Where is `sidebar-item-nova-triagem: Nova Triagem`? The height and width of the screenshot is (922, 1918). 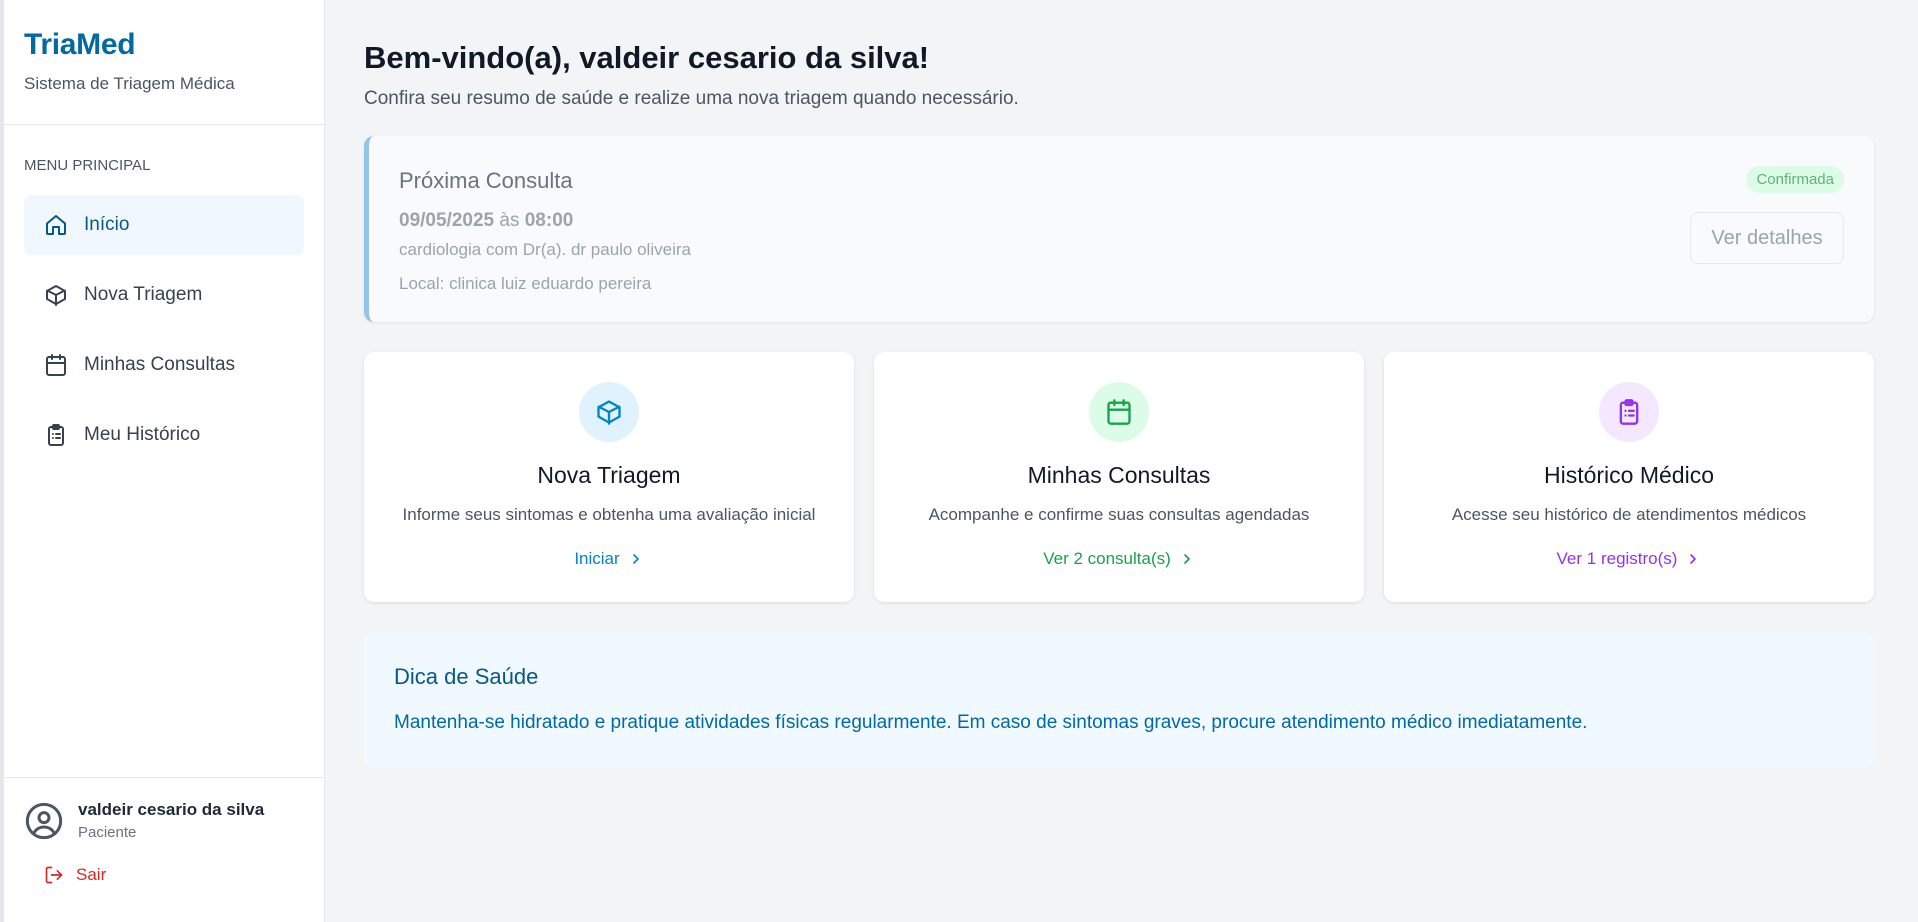
sidebar-item-nova-triagem: Nova Triagem is located at coordinates (164, 295).